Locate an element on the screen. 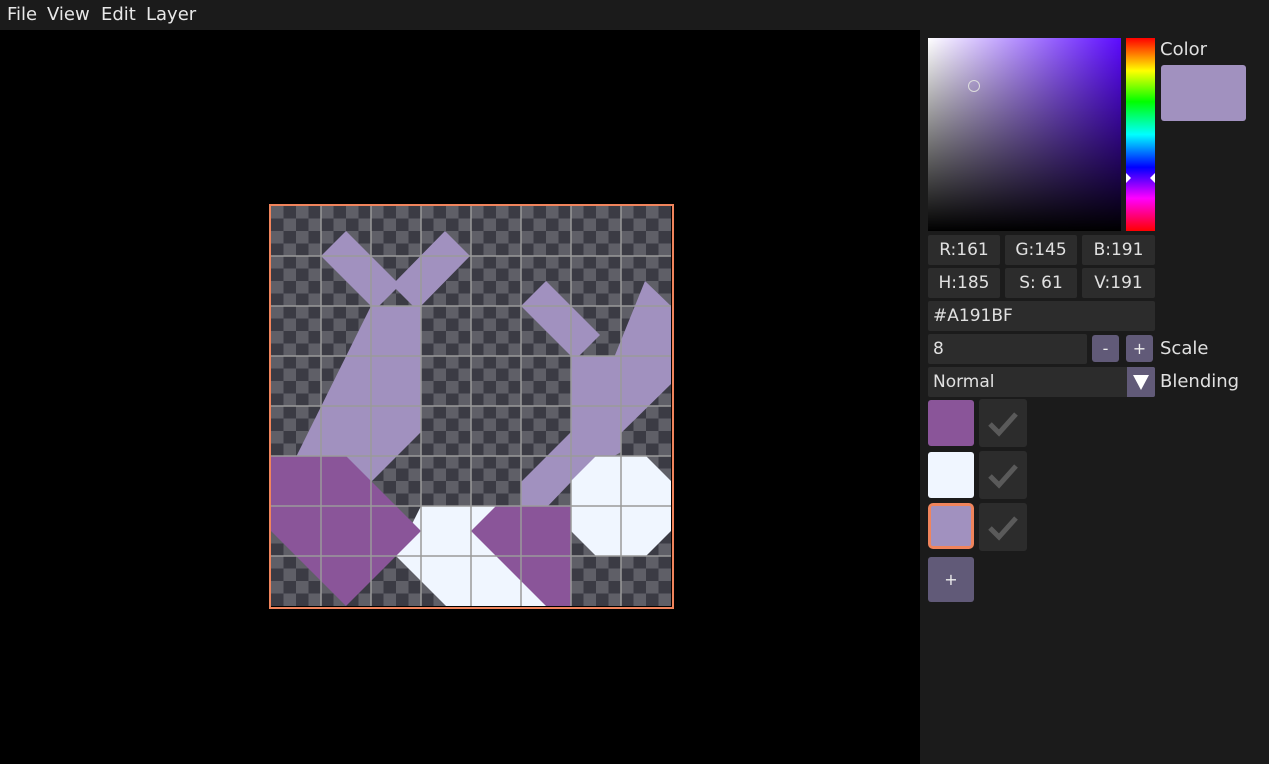 The image size is (1269, 764). picker-cursor is located at coordinates (974, 86).